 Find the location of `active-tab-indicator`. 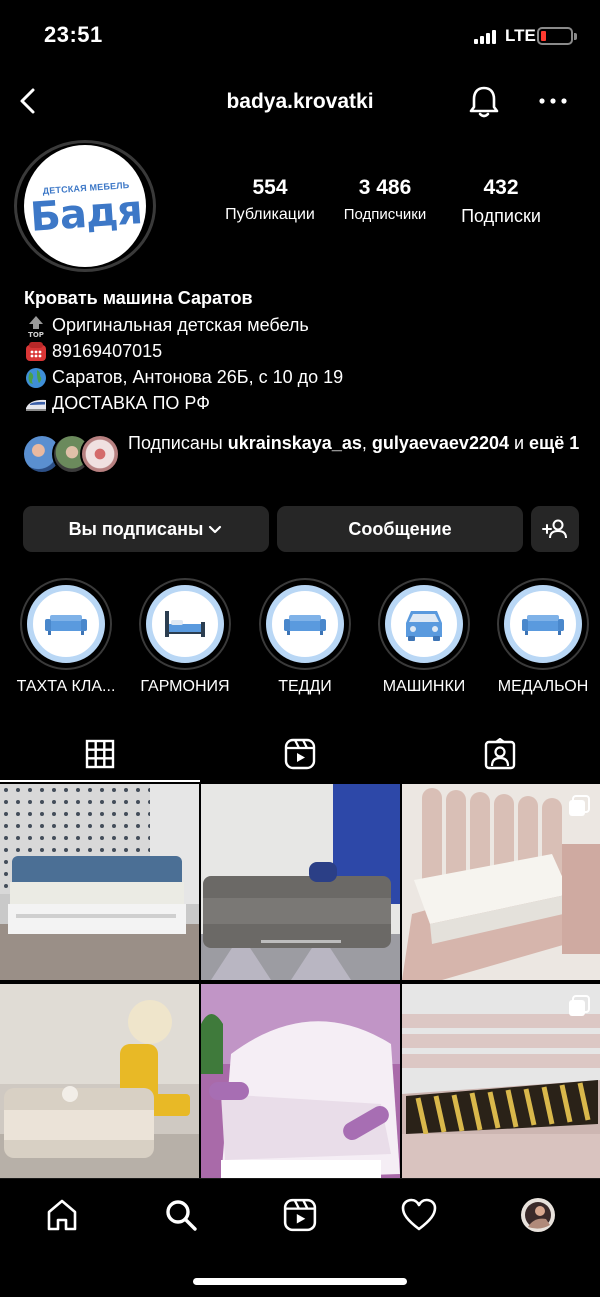

active-tab-indicator is located at coordinates (100, 781).